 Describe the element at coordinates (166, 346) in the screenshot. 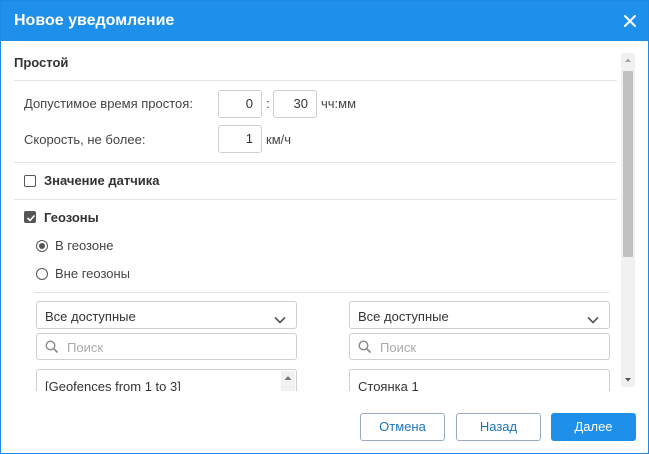

I see `left-search-input: Поиск` at that location.